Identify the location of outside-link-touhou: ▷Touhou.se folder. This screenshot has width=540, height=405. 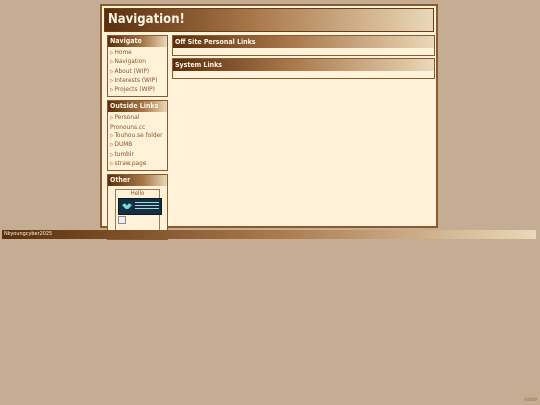
(137, 135).